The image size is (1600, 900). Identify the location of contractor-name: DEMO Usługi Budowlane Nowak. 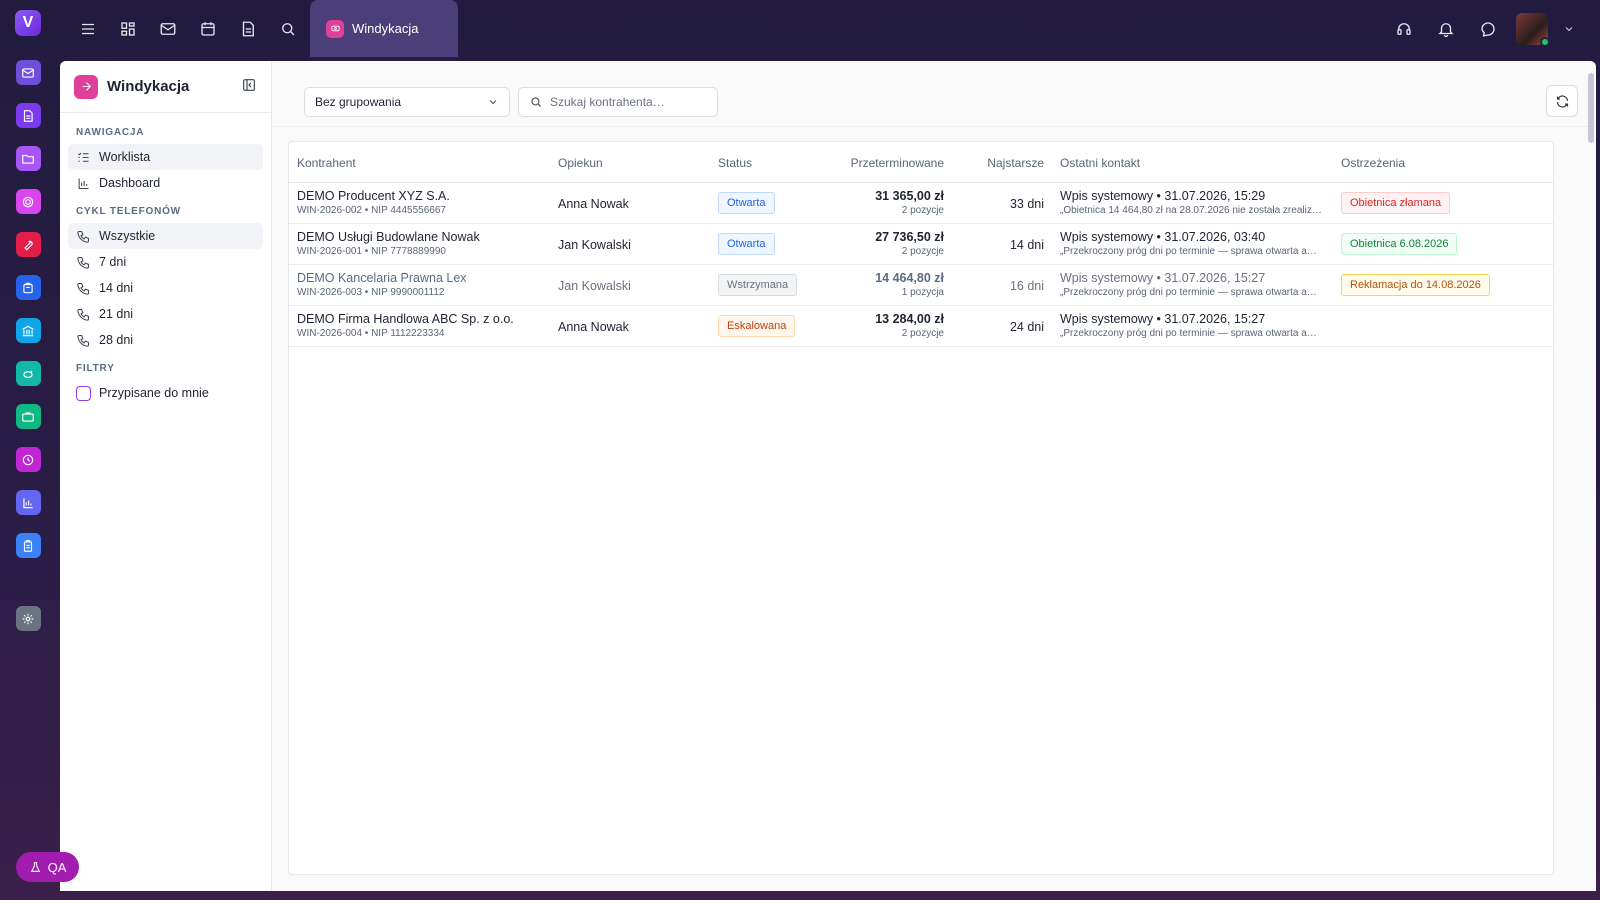
(388, 237).